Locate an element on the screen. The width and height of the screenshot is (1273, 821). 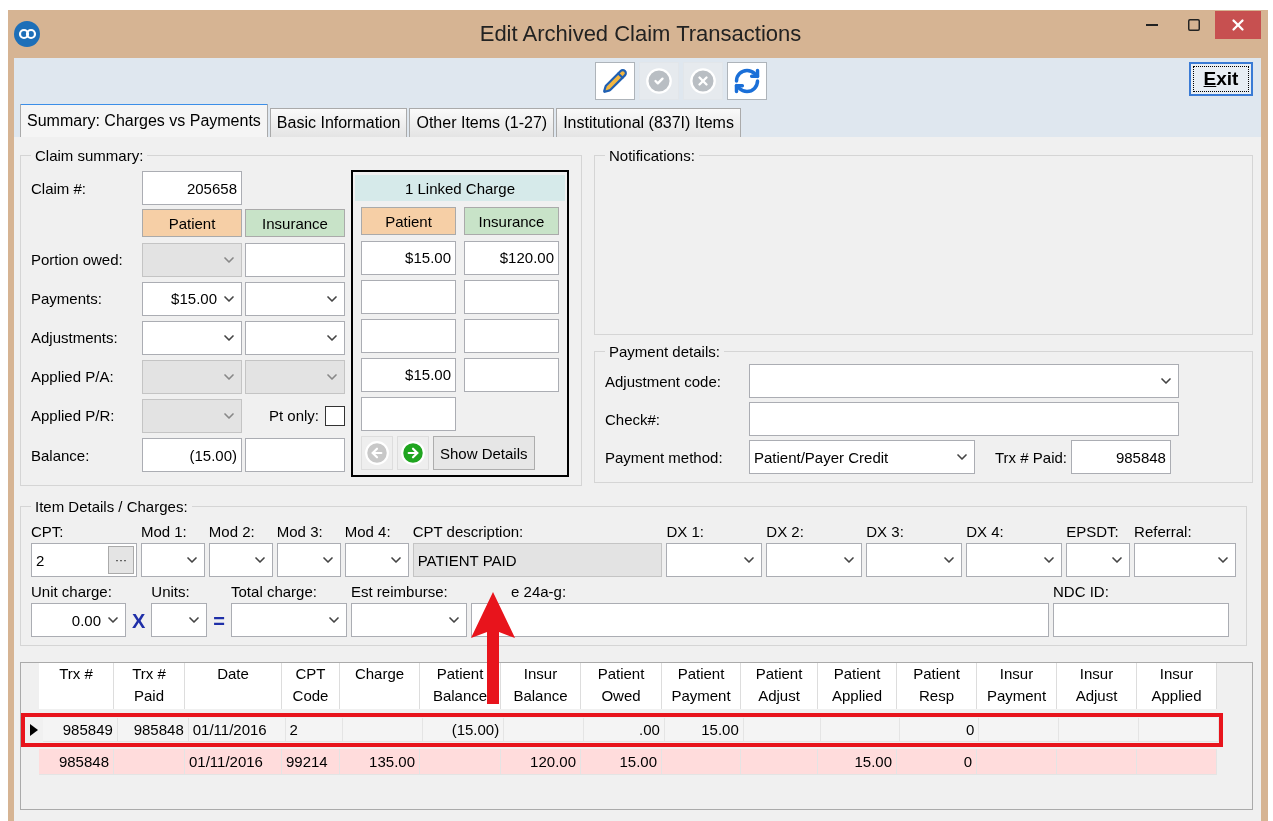
checkbox is located at coordinates (335, 415).